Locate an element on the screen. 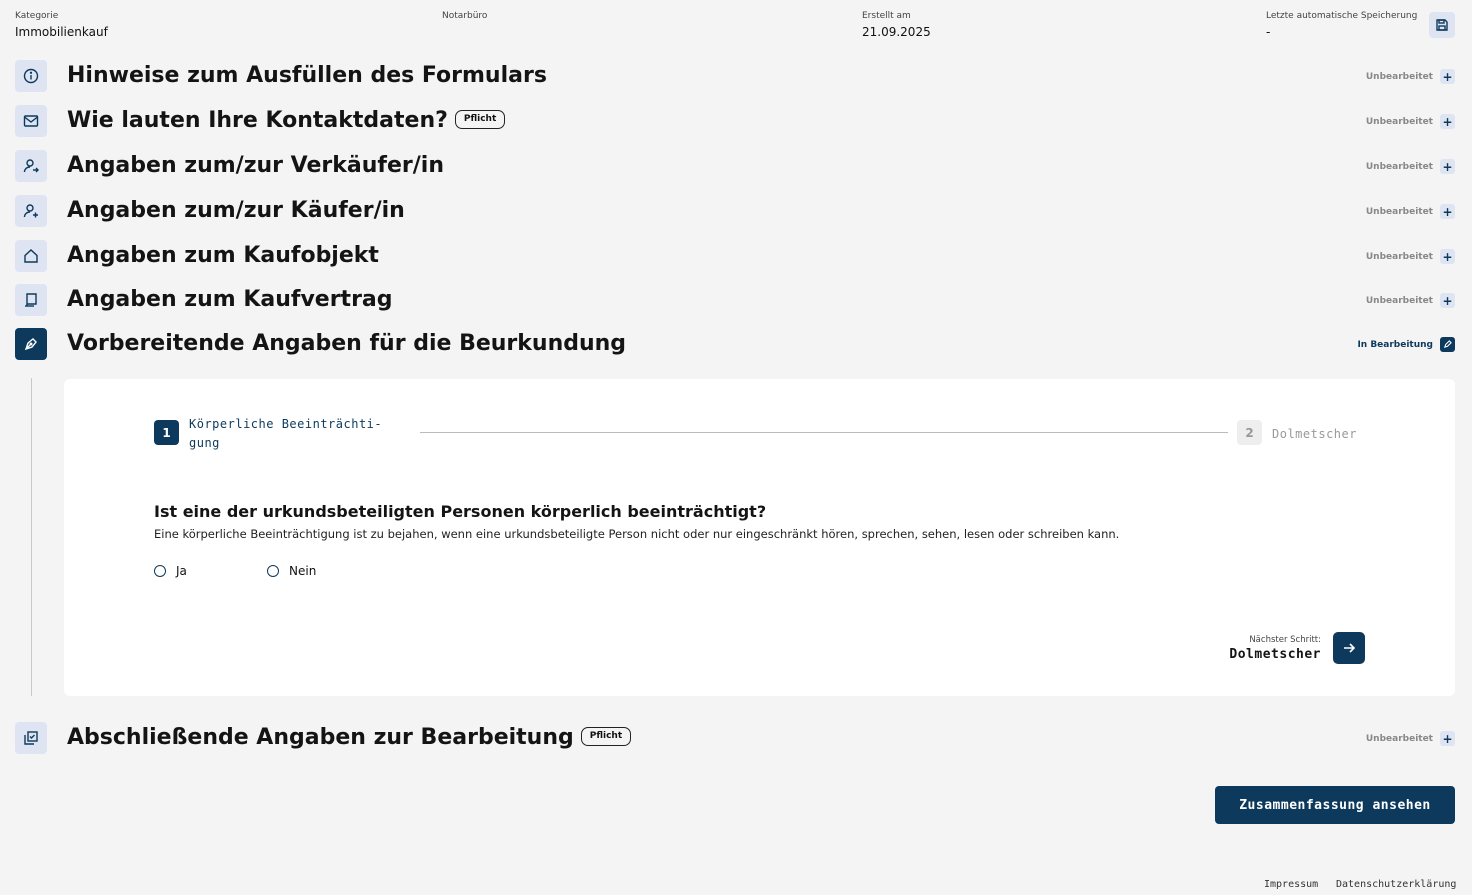 The width and height of the screenshot is (1472, 895). kategorie-label: Kategorie is located at coordinates (37, 16).